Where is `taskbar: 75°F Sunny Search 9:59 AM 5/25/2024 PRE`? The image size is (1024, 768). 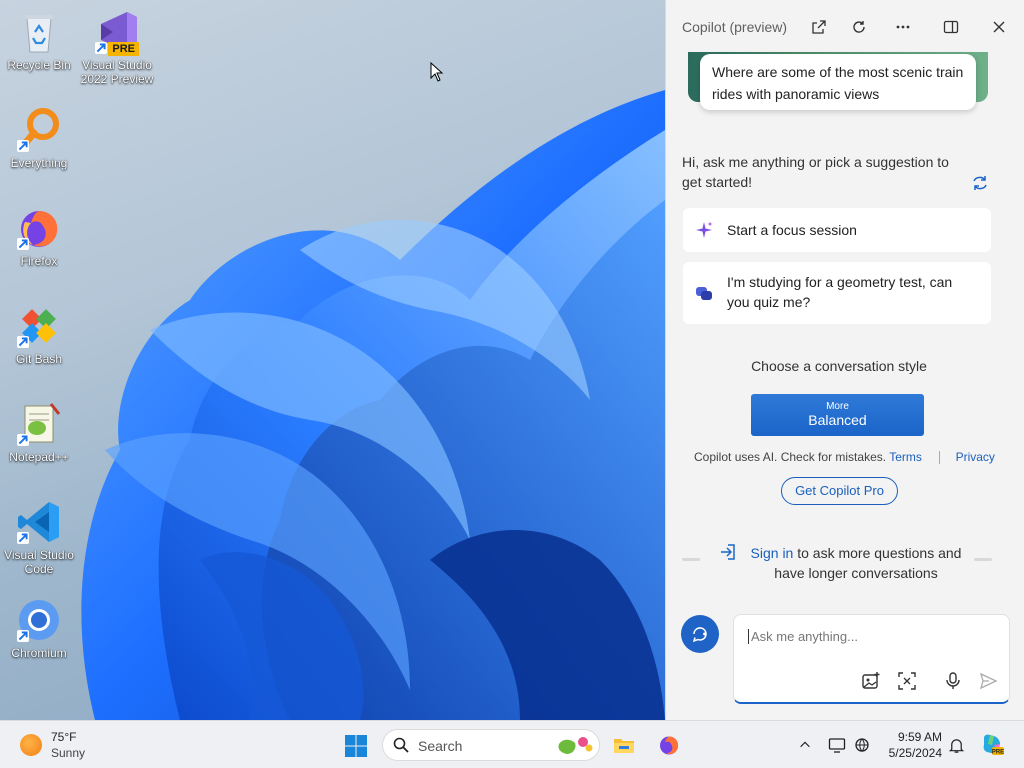
taskbar: 75°F Sunny Search 9:59 AM 5/25/2024 PRE is located at coordinates (512, 744).